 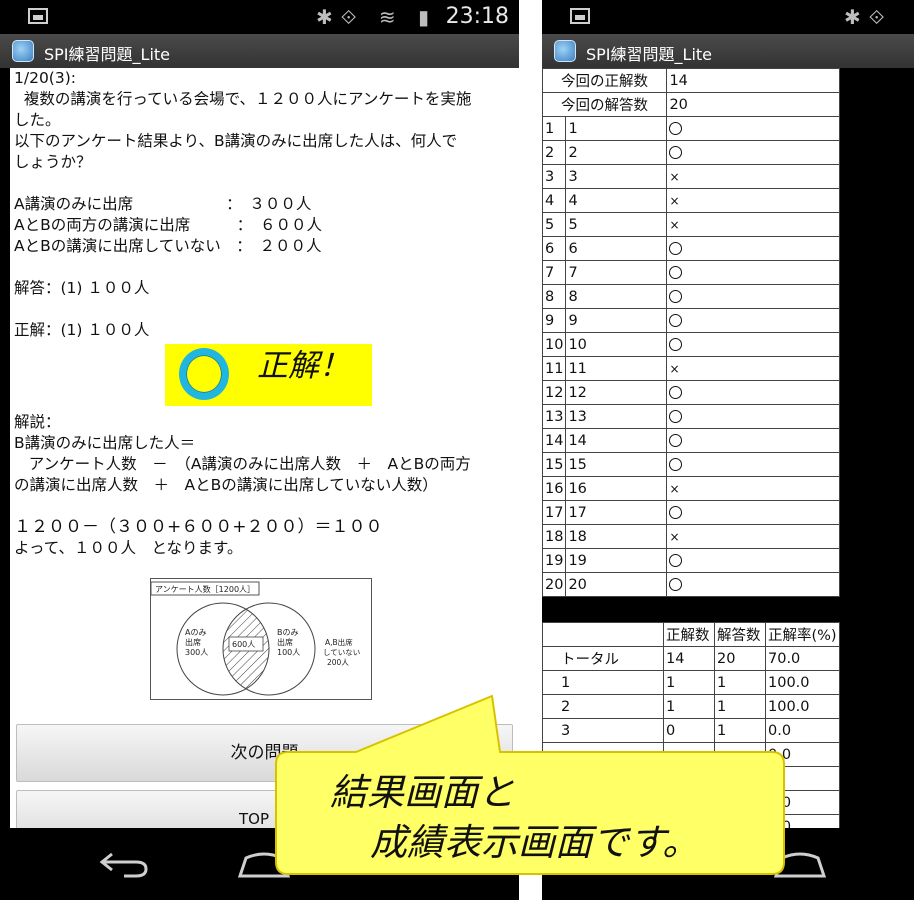 I want to click on result-row: 14 14, so click(x=691, y=440).